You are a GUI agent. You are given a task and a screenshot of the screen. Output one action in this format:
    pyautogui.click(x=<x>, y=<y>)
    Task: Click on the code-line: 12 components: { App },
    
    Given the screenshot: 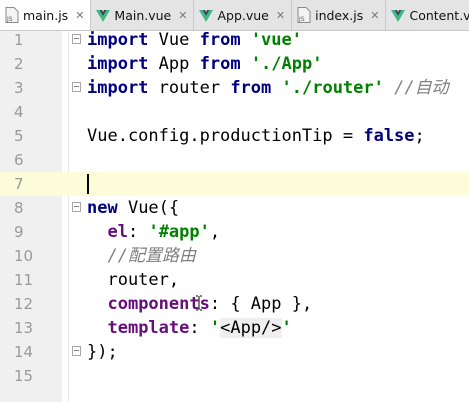 What is the action you would take?
    pyautogui.click(x=234, y=304)
    